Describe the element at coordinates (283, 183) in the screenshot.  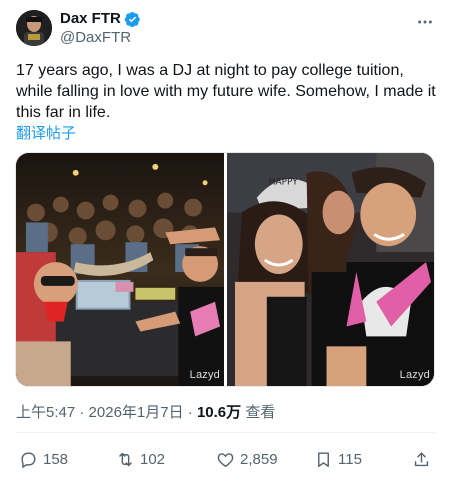
I see `svg-text: HAPPY` at that location.